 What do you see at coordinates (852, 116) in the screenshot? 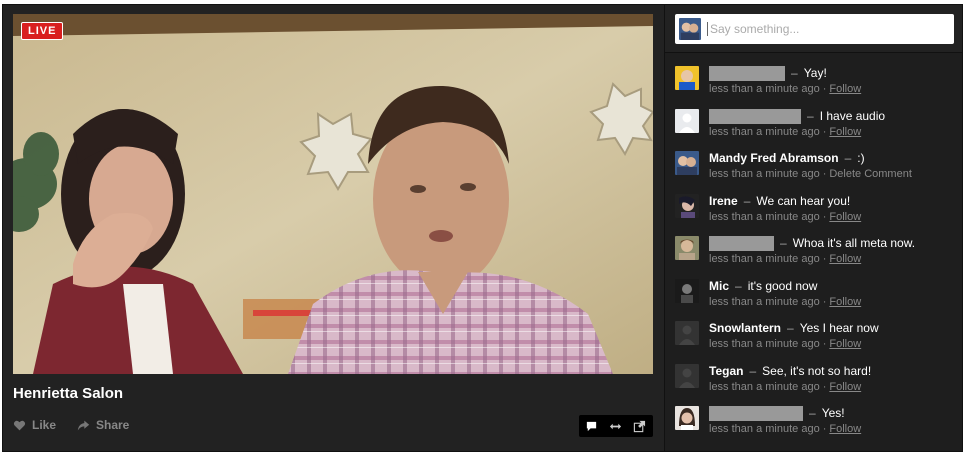
I see `message-text: I have audio` at bounding box center [852, 116].